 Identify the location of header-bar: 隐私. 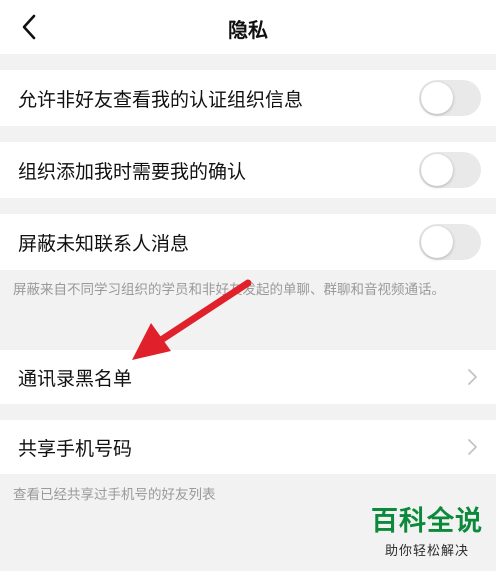
(248, 27).